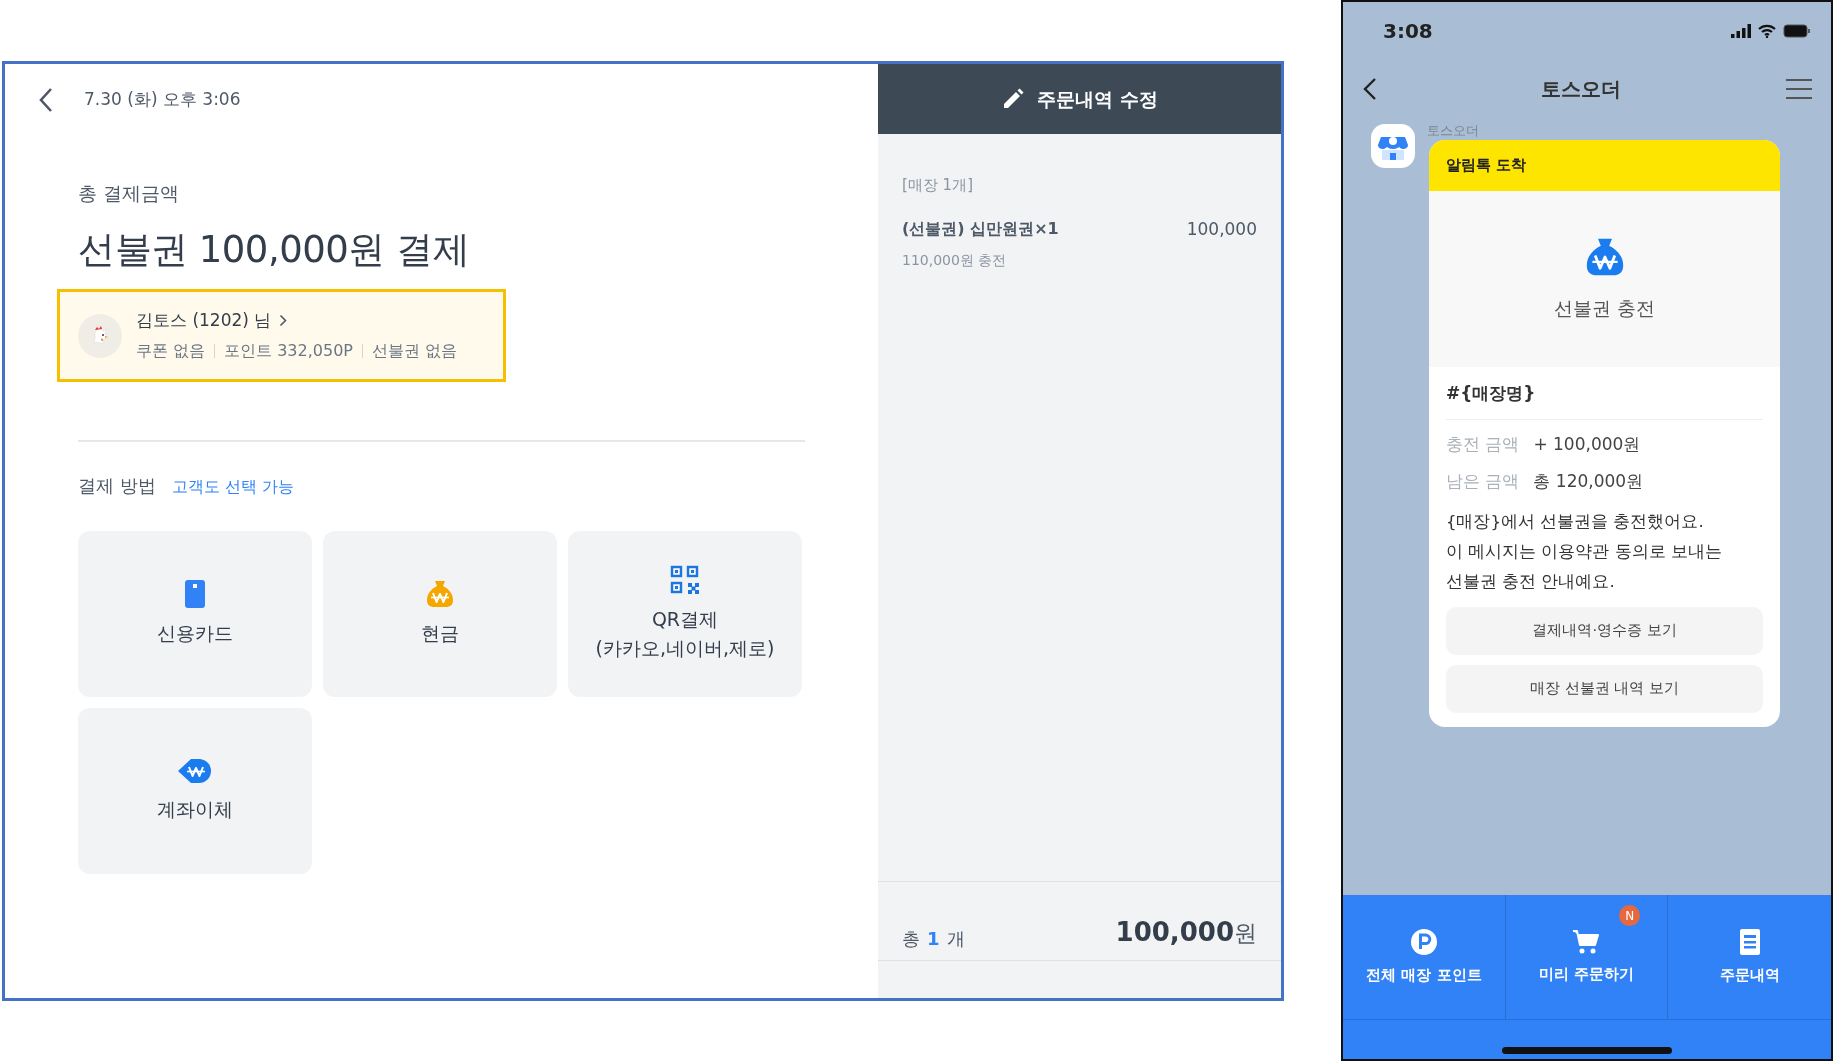 The width and height of the screenshot is (1833, 1061). Describe the element at coordinates (440, 614) in the screenshot. I see `payment-method-button: 현금` at that location.